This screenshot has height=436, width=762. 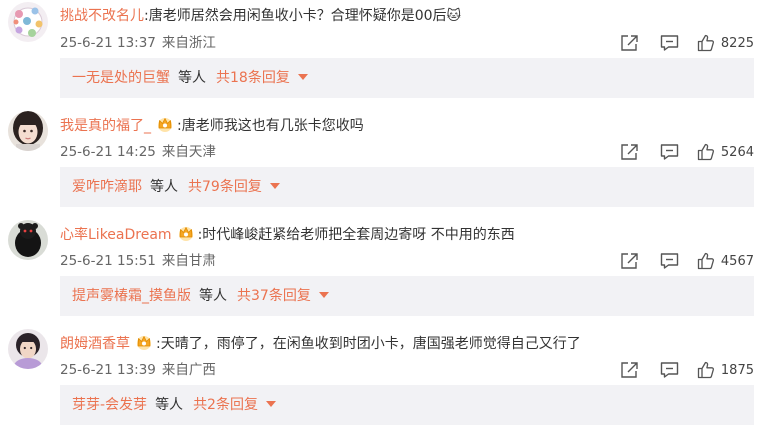 I want to click on username-link: 朗姆酒香草, so click(x=95, y=344).